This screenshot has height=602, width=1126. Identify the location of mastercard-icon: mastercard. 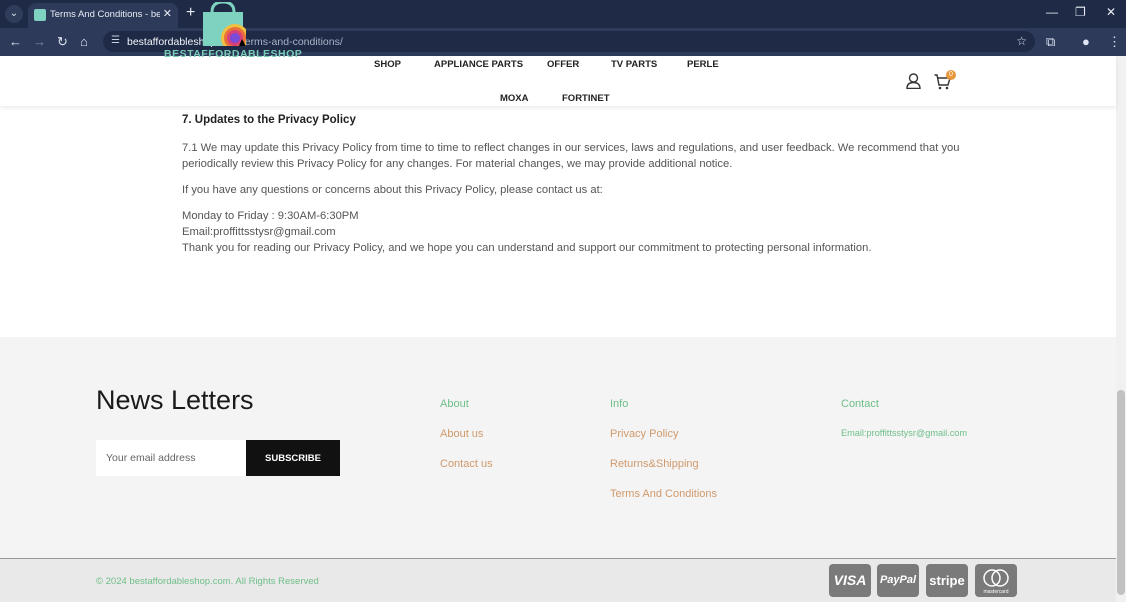
(996, 580).